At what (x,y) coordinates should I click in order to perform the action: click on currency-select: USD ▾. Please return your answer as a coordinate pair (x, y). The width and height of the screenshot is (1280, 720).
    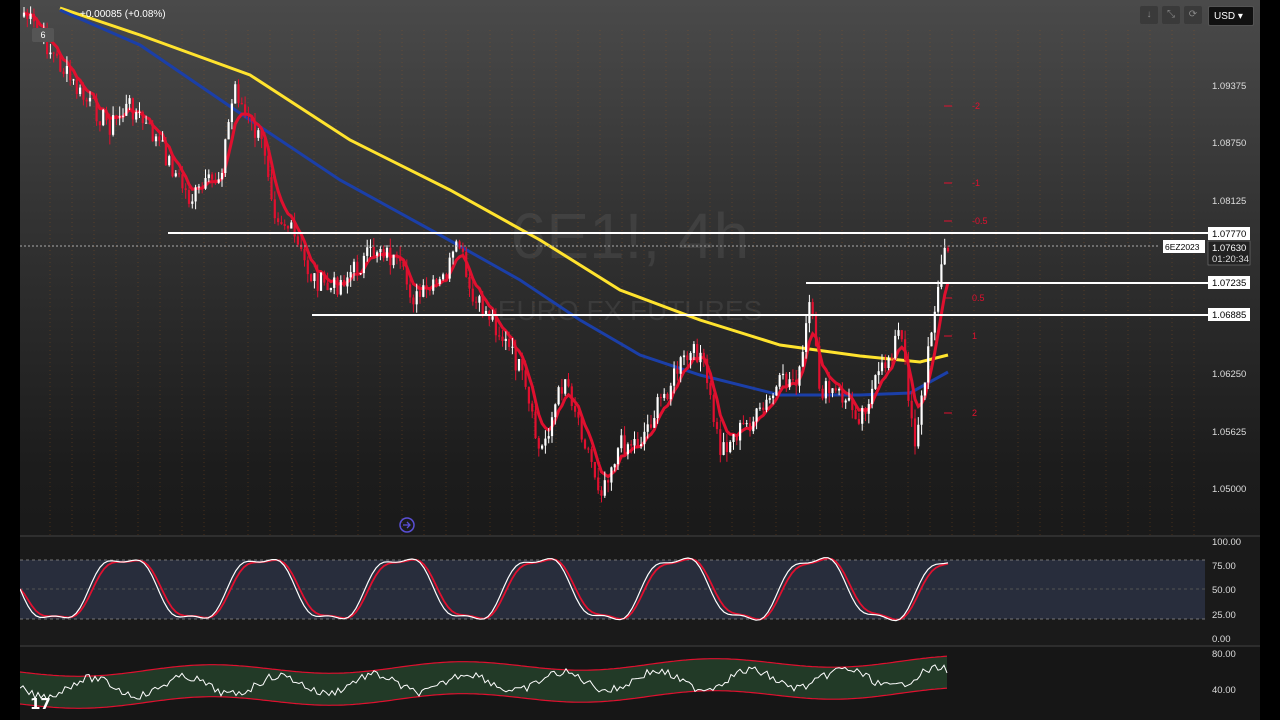
    Looking at the image, I should click on (1231, 16).